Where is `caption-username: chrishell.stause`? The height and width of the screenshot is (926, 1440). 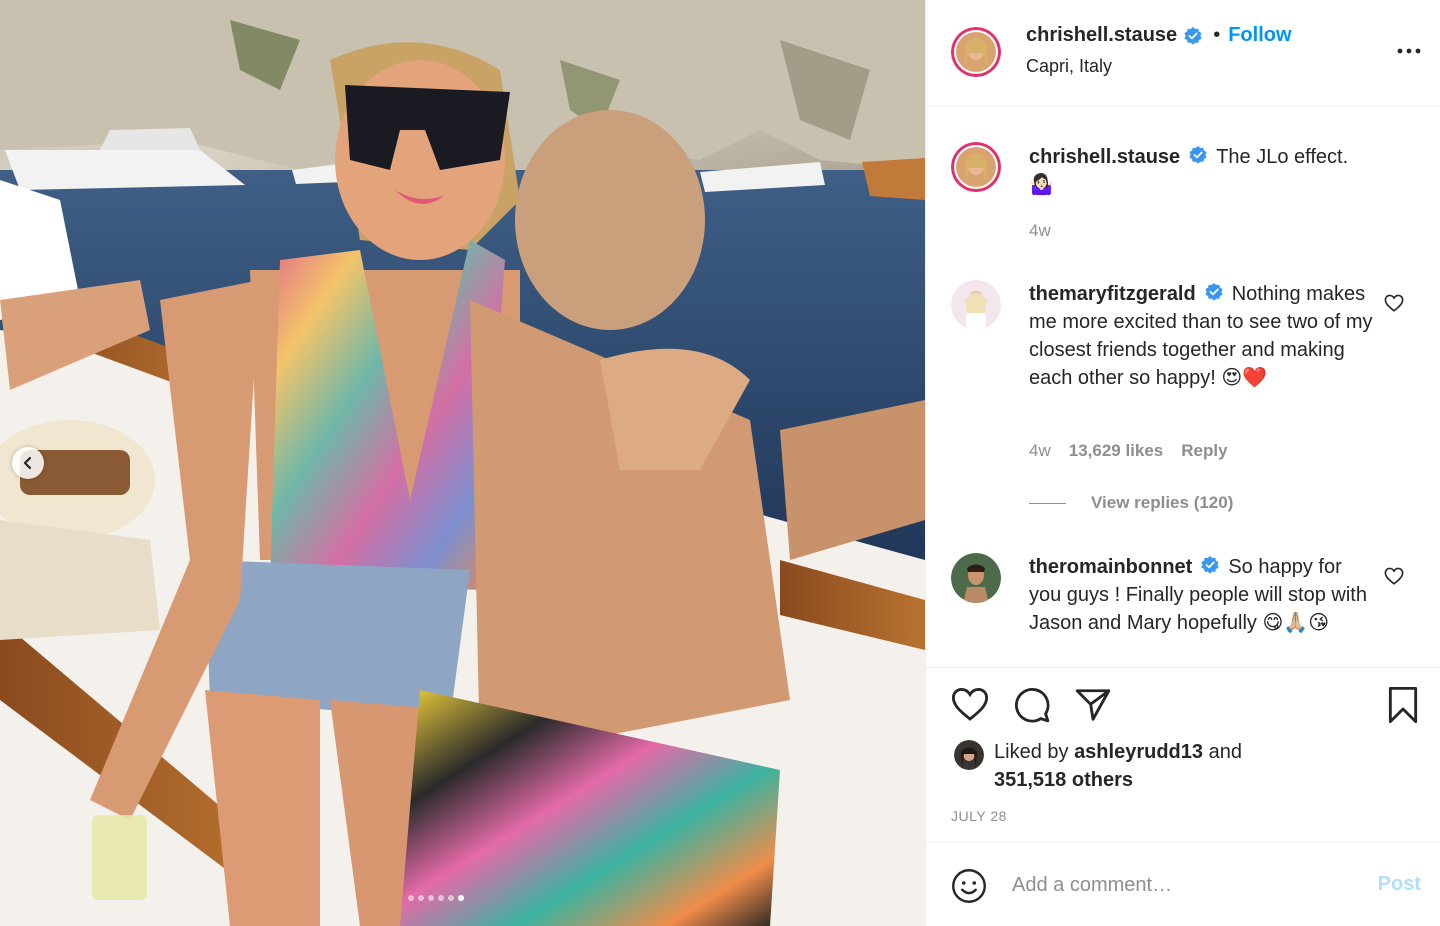
caption-username: chrishell.stause is located at coordinates (1104, 157).